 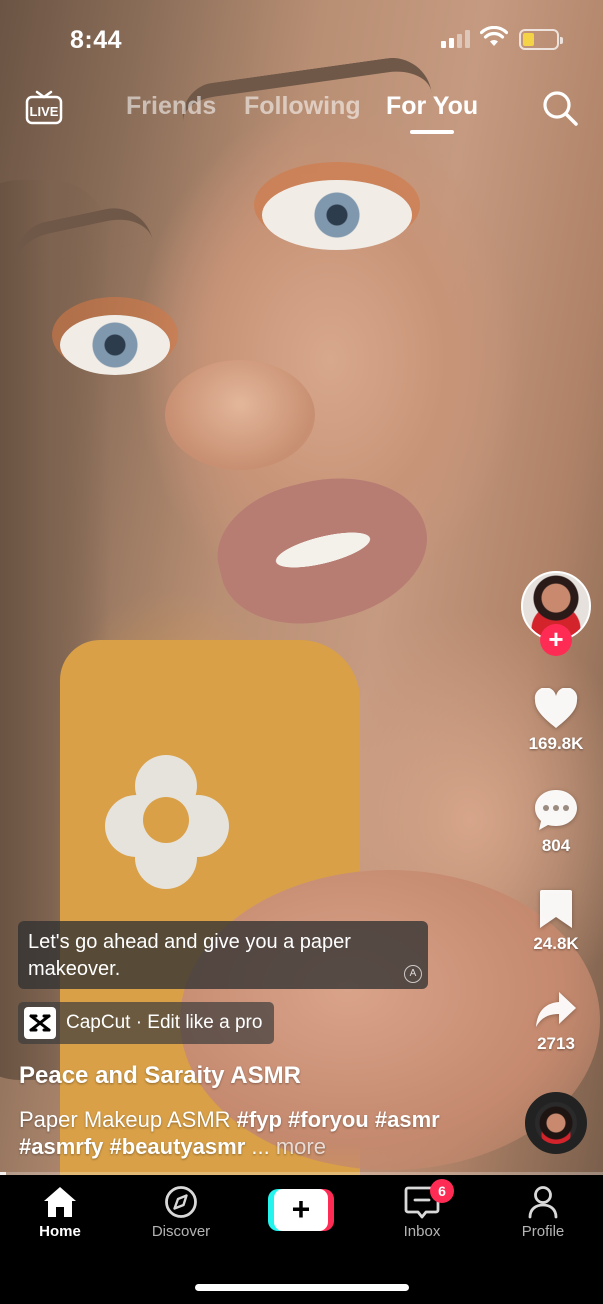 I want to click on nav-profile: Profile, so click(x=543, y=1212).